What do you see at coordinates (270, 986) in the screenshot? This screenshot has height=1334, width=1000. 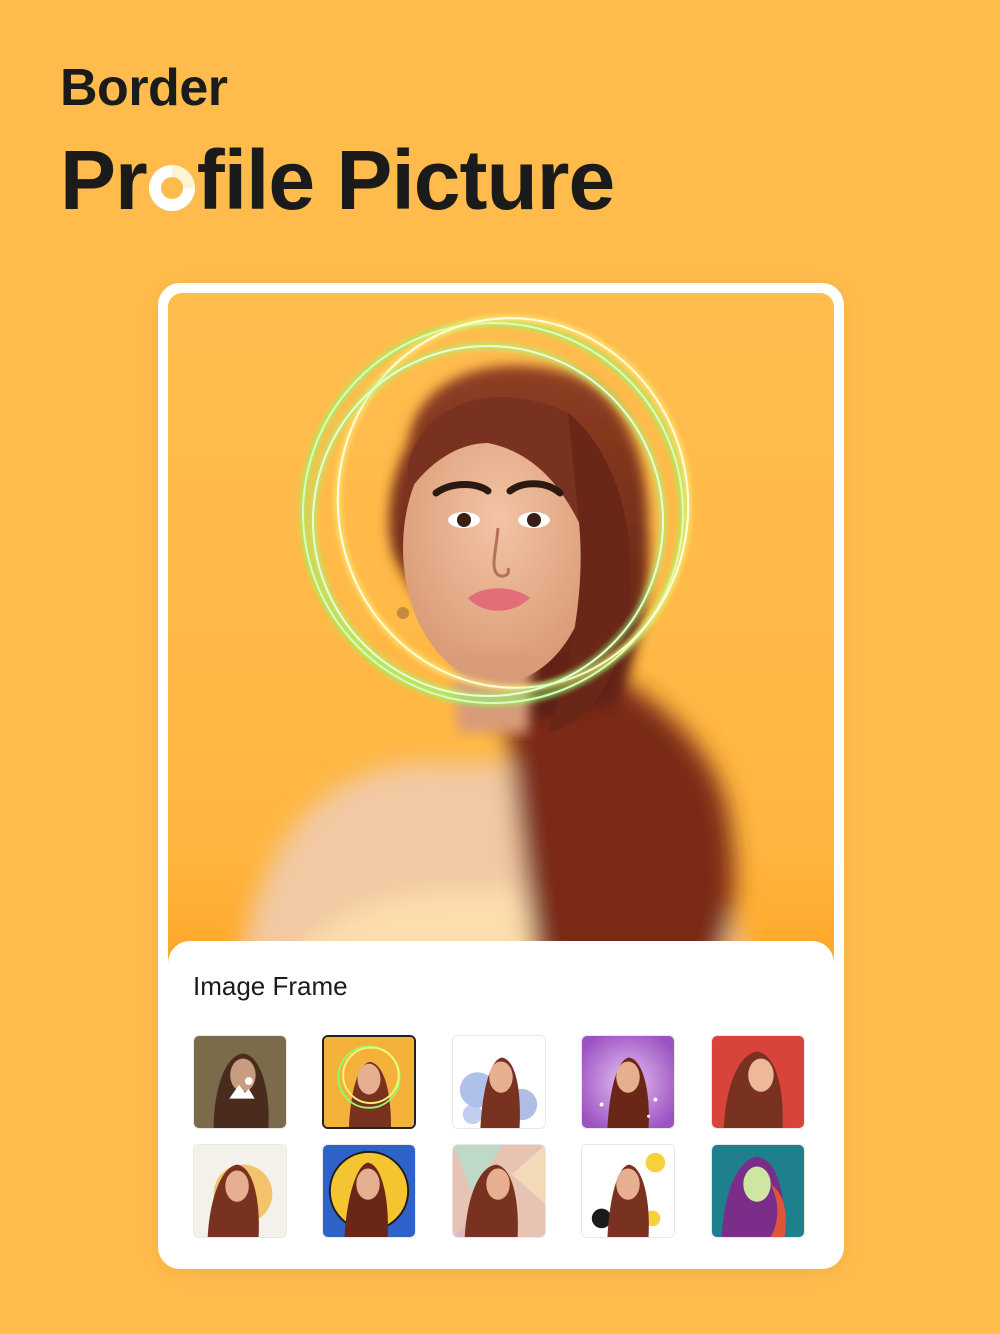 I see `panel-title: Image Frame` at bounding box center [270, 986].